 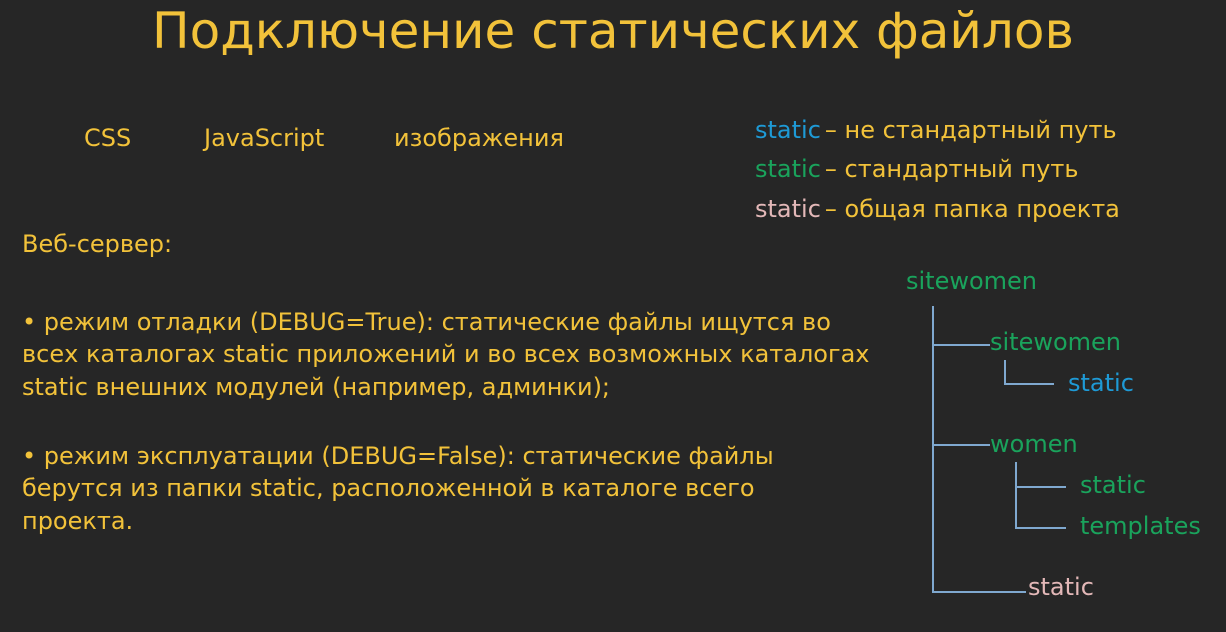 What do you see at coordinates (613, 31) in the screenshot?
I see `slide-title: Подключение статических файлов` at bounding box center [613, 31].